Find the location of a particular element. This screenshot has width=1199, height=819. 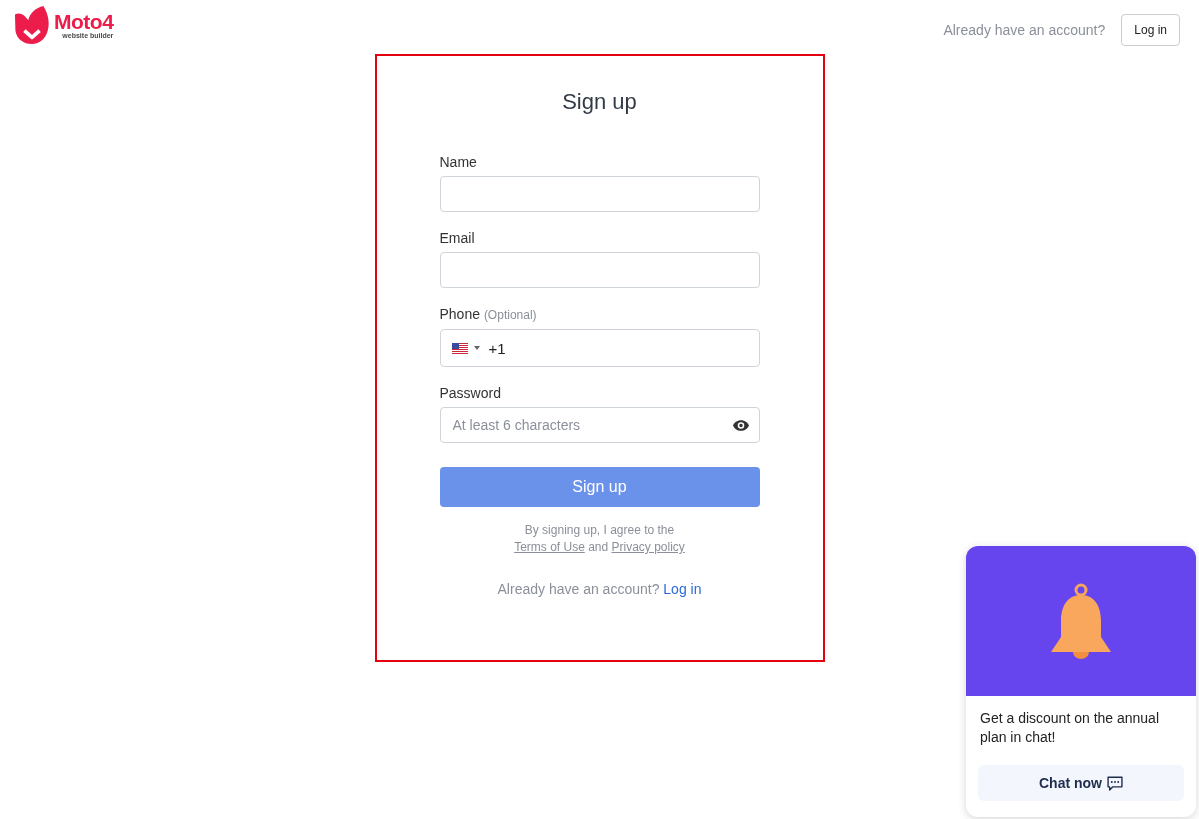

field-label: Email is located at coordinates (457, 238).